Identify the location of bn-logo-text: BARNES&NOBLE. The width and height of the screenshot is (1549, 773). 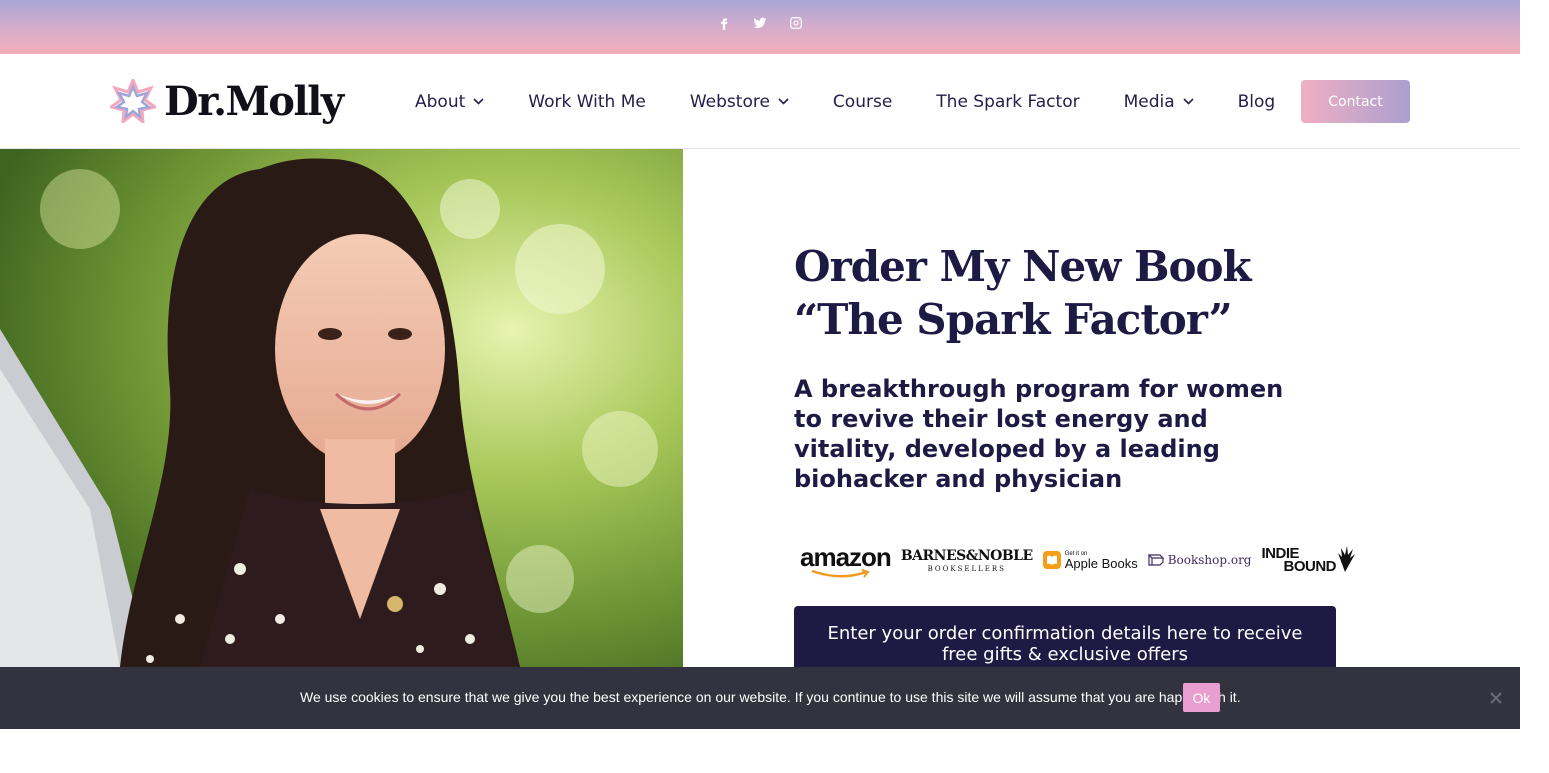
(966, 555).